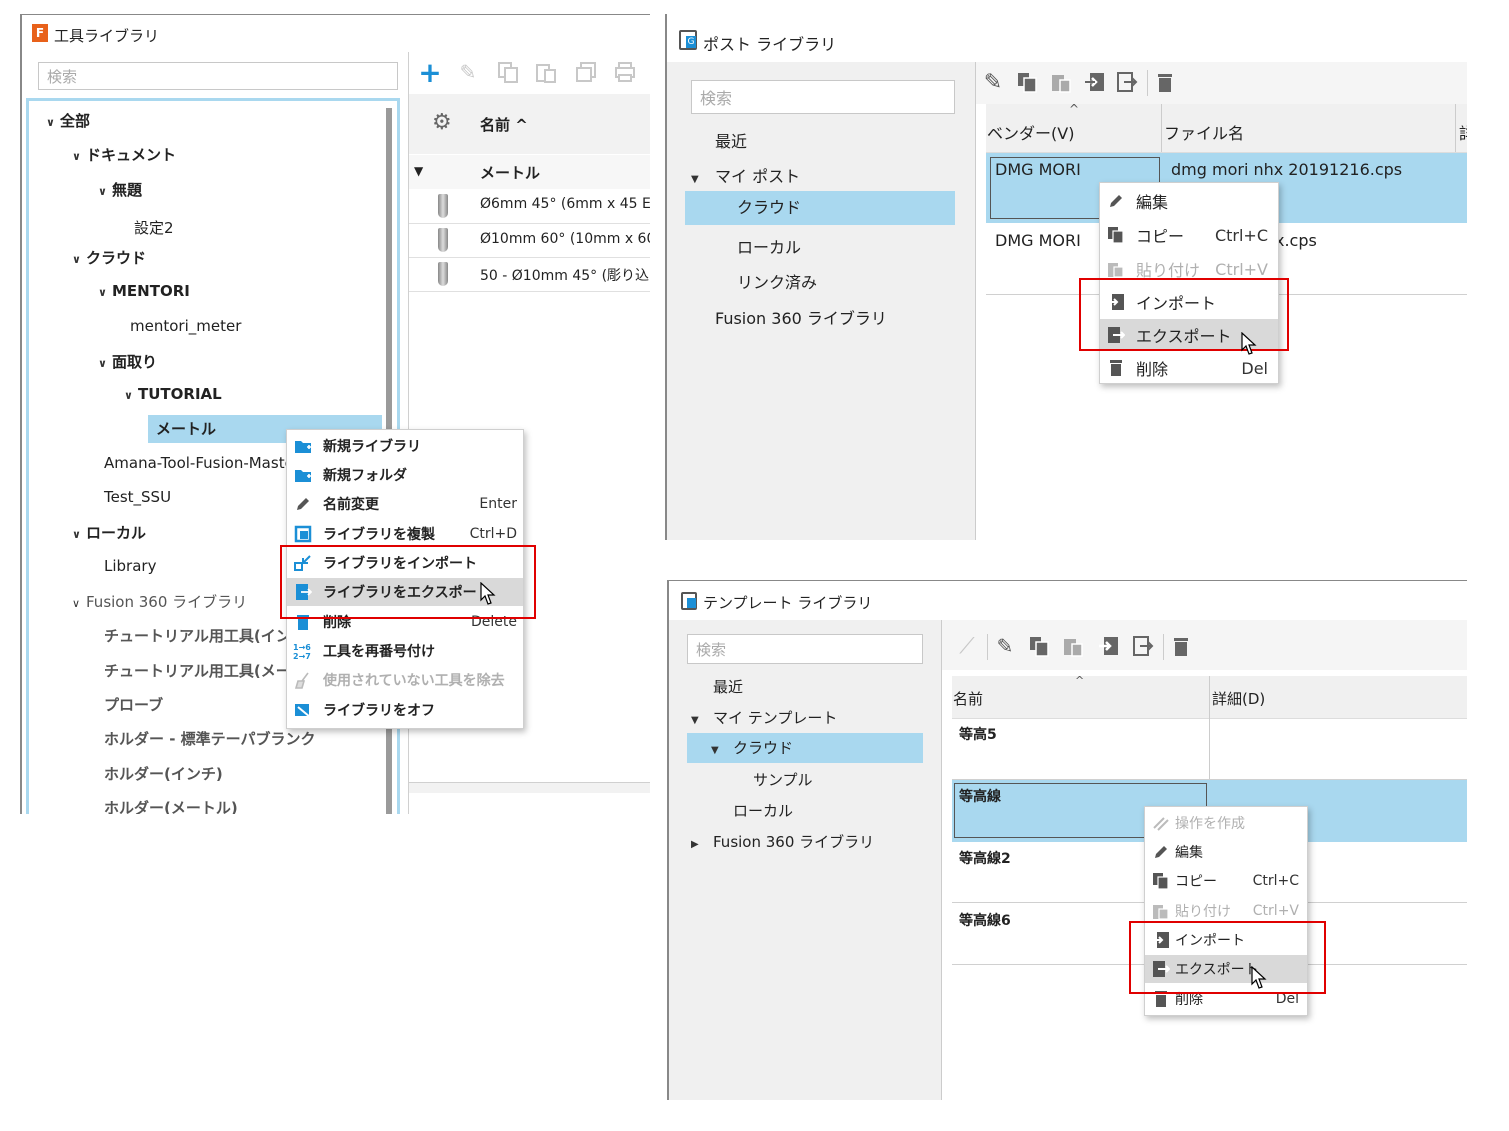  I want to click on column-header-name: 名前 ^, so click(504, 124).